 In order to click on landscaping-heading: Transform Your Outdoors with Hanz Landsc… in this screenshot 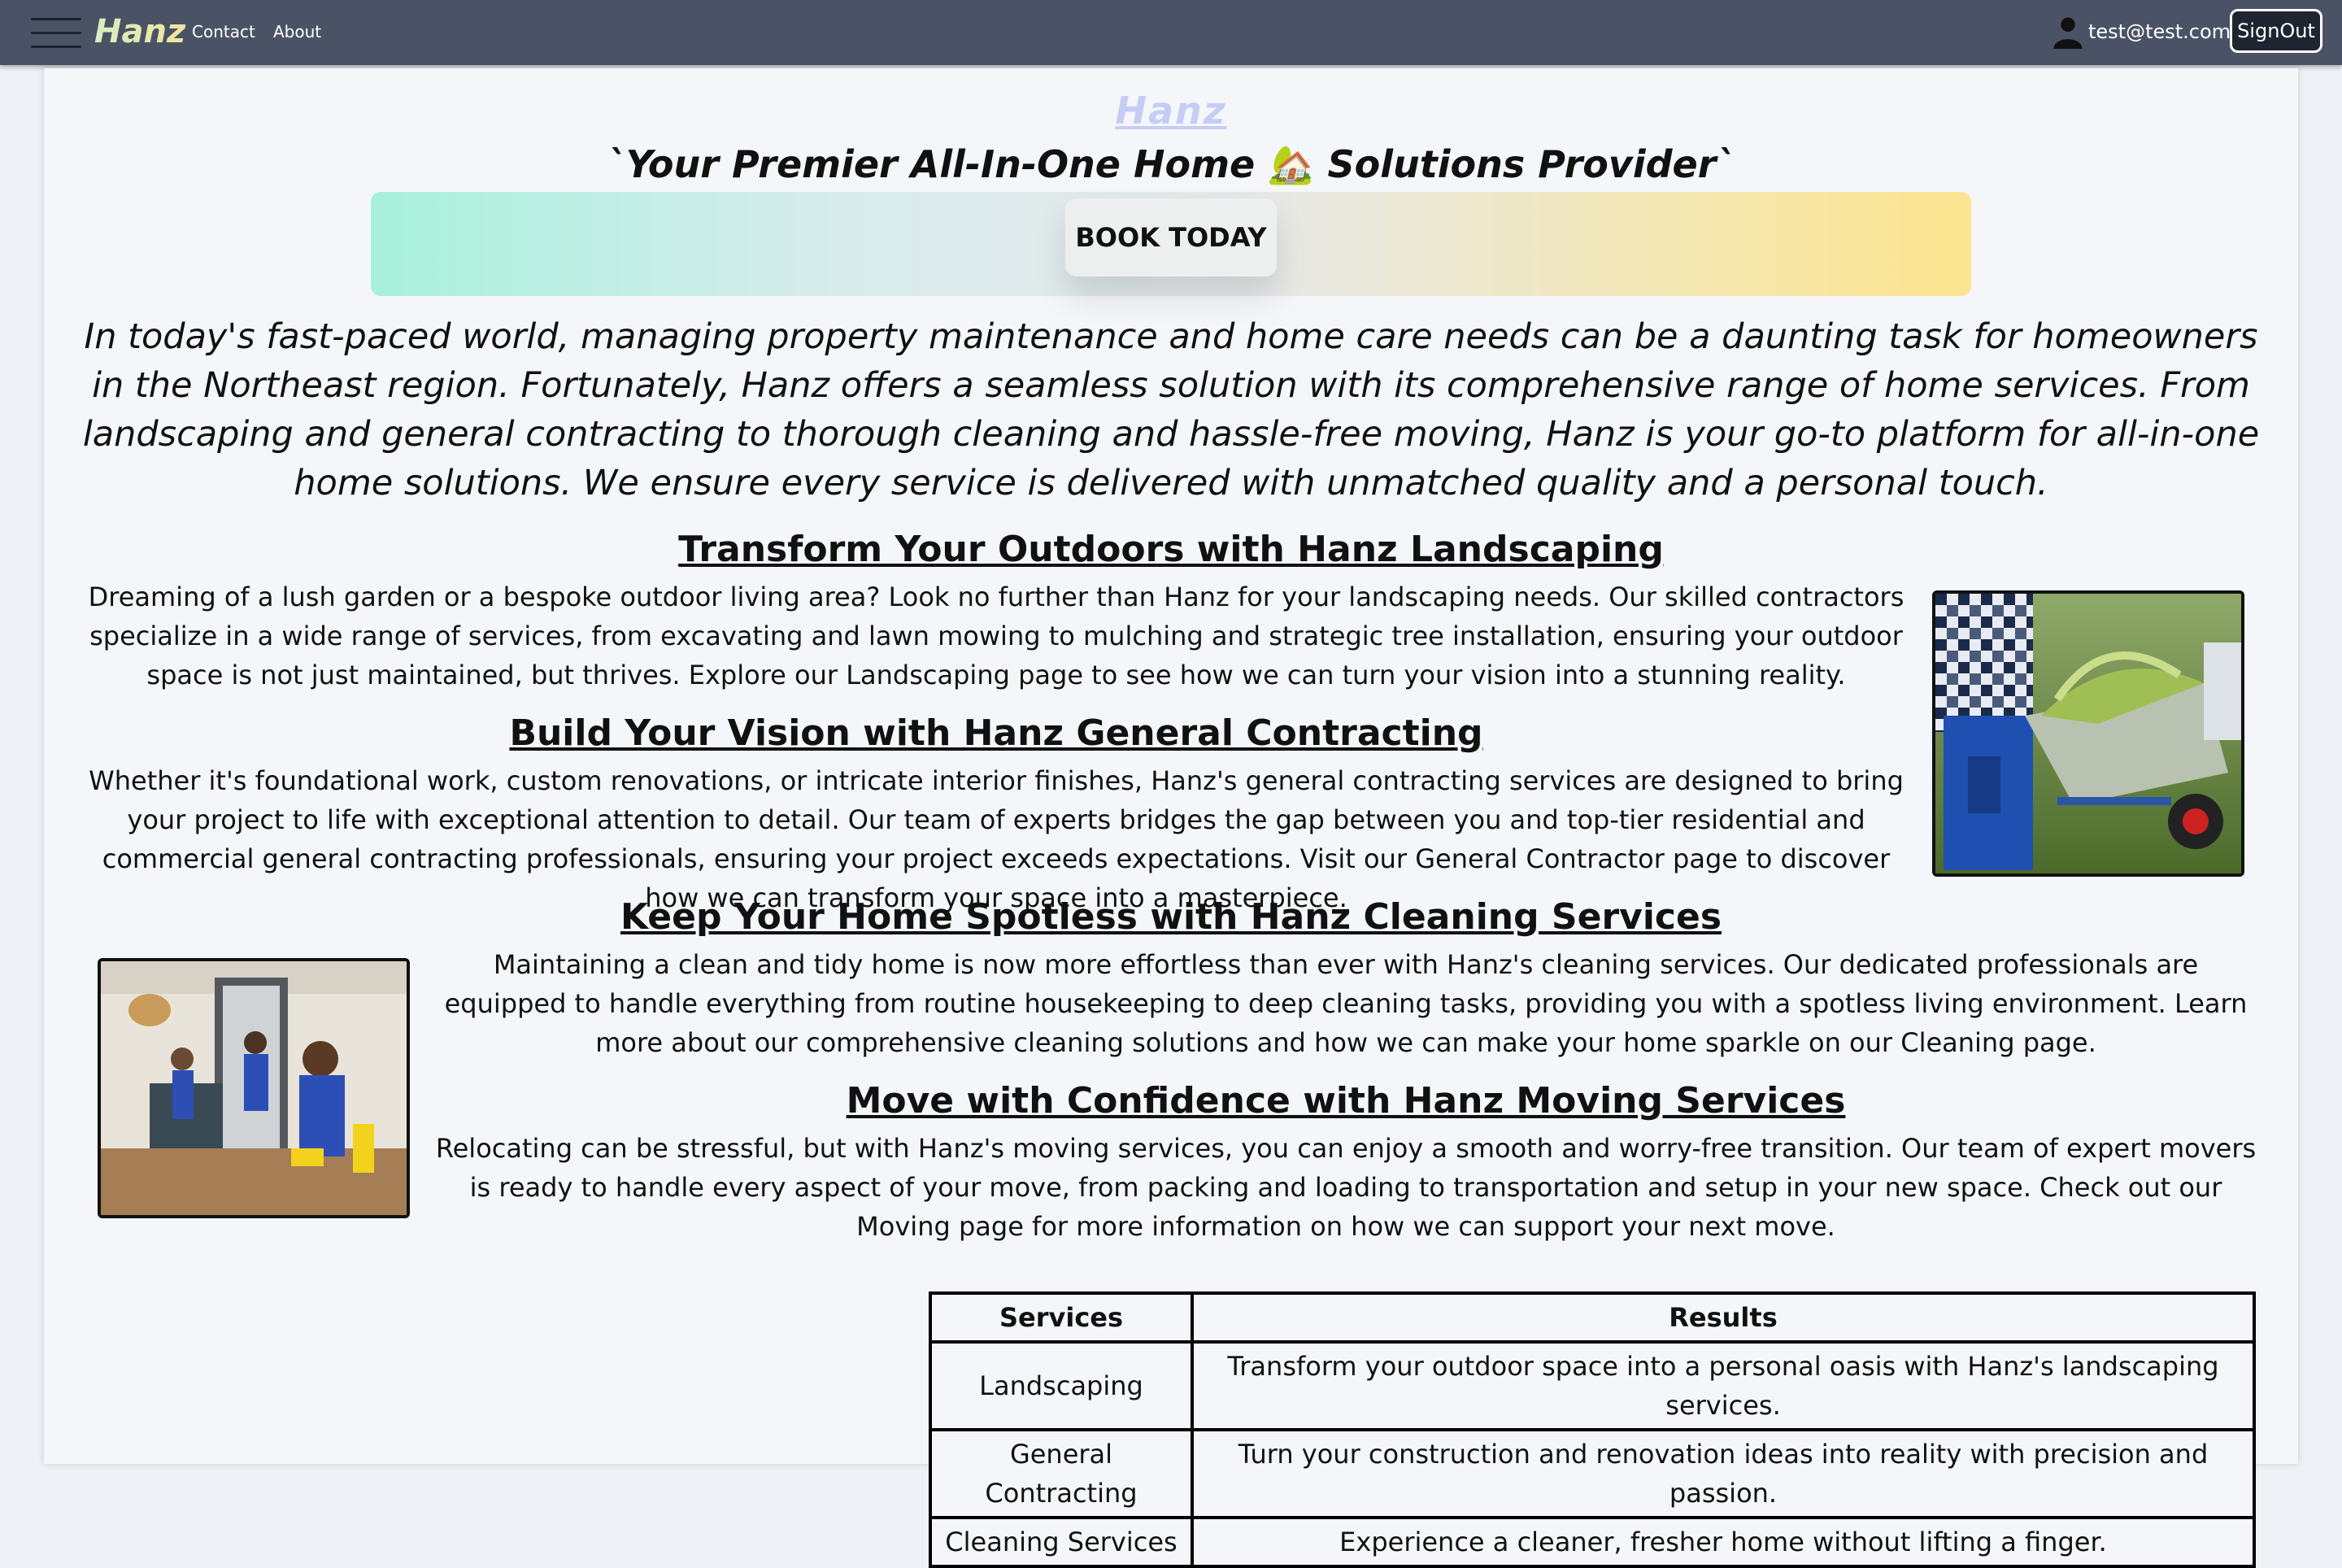, I will do `click(1171, 549)`.